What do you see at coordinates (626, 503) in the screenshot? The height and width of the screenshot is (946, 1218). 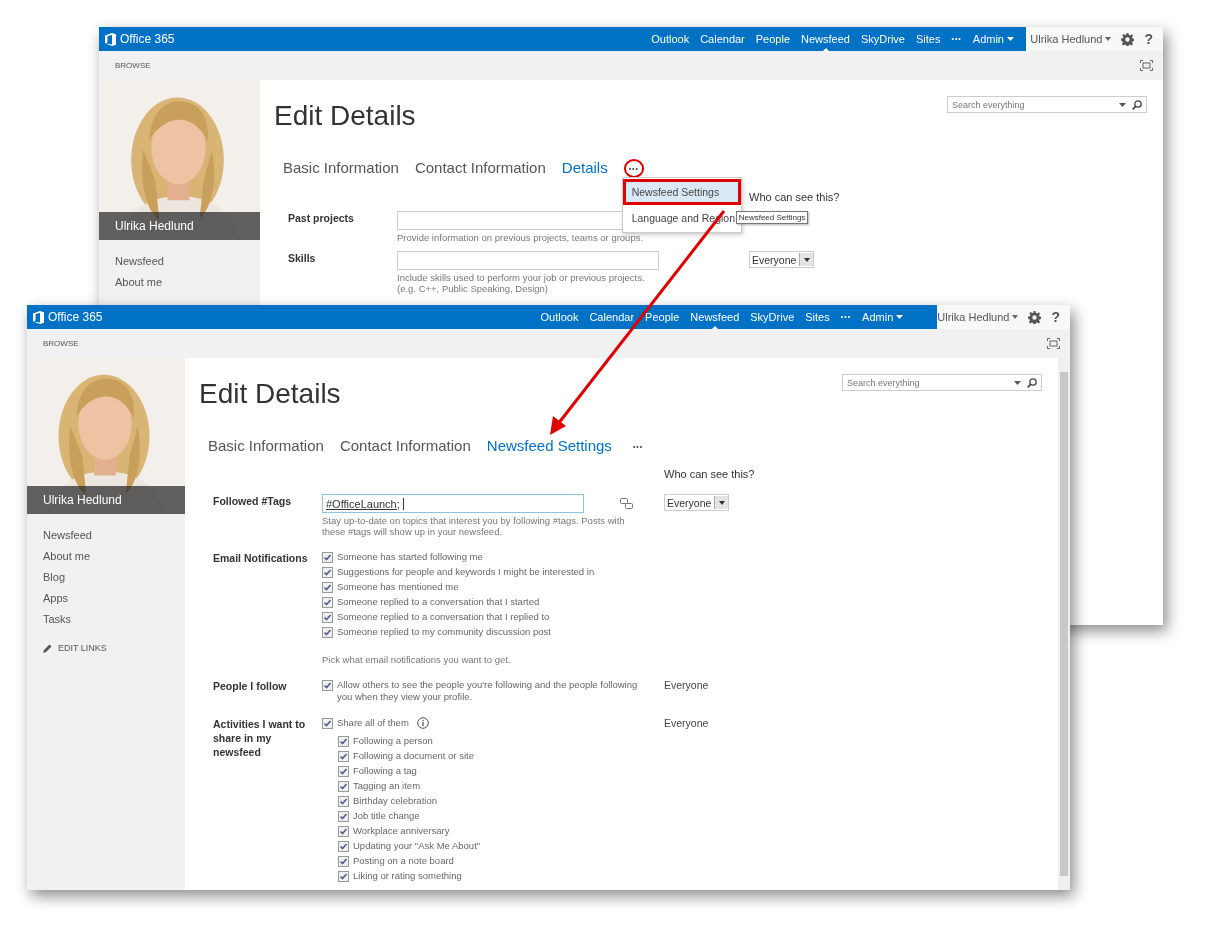 I see `overlapping-squares-icon` at bounding box center [626, 503].